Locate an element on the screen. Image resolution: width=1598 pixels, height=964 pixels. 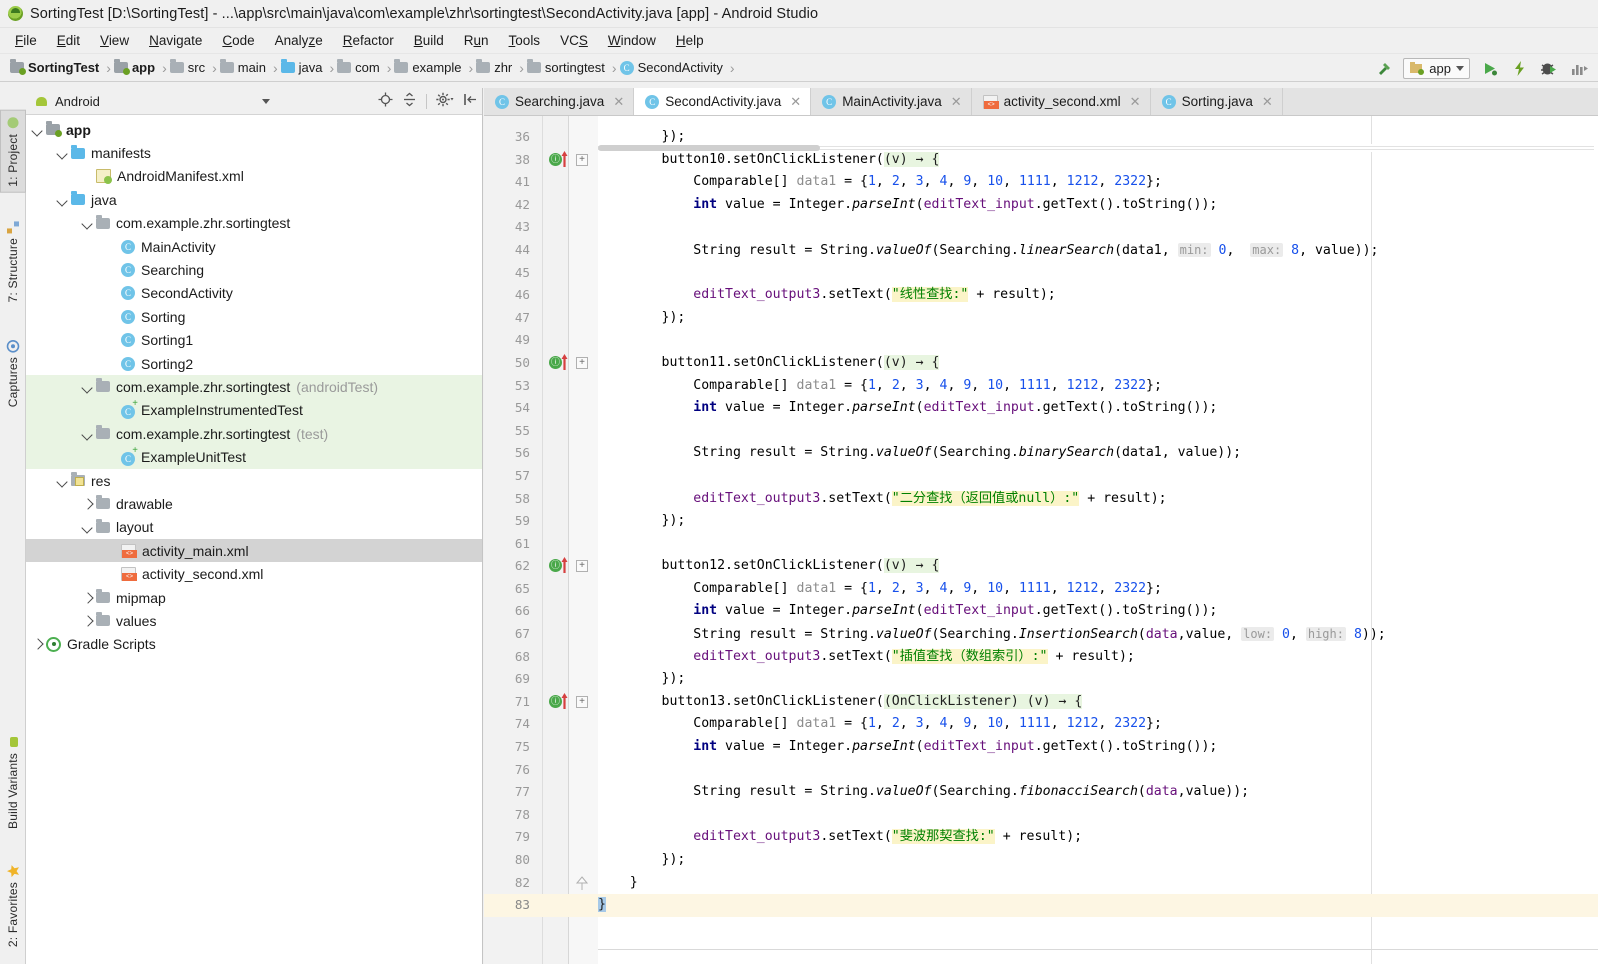
menu-item-edit: Edit is located at coordinates (68, 40).